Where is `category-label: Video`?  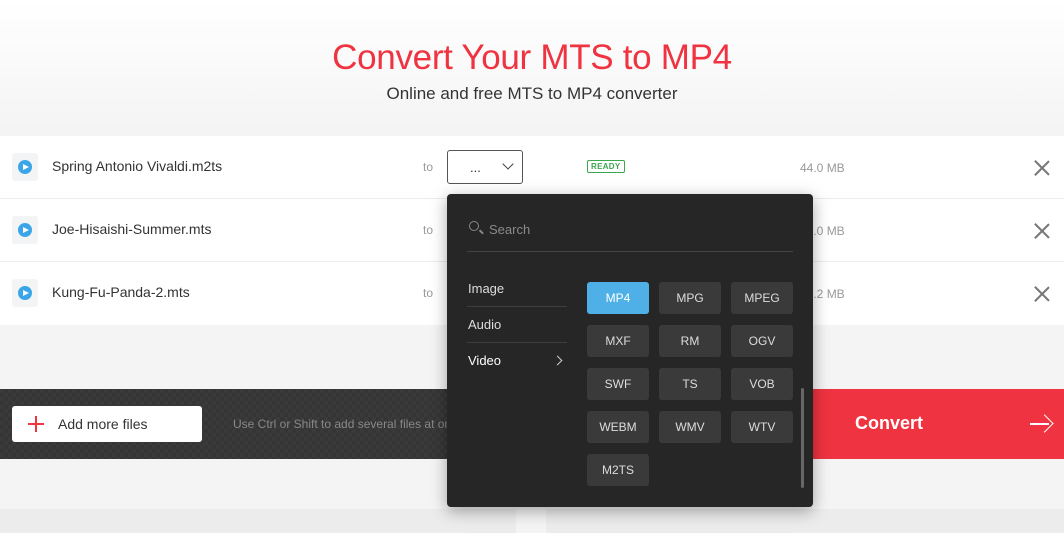
category-label: Video is located at coordinates (485, 360).